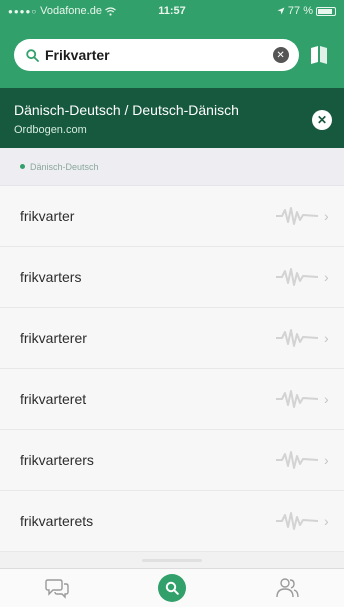  I want to click on section-dot-icon, so click(22, 166).